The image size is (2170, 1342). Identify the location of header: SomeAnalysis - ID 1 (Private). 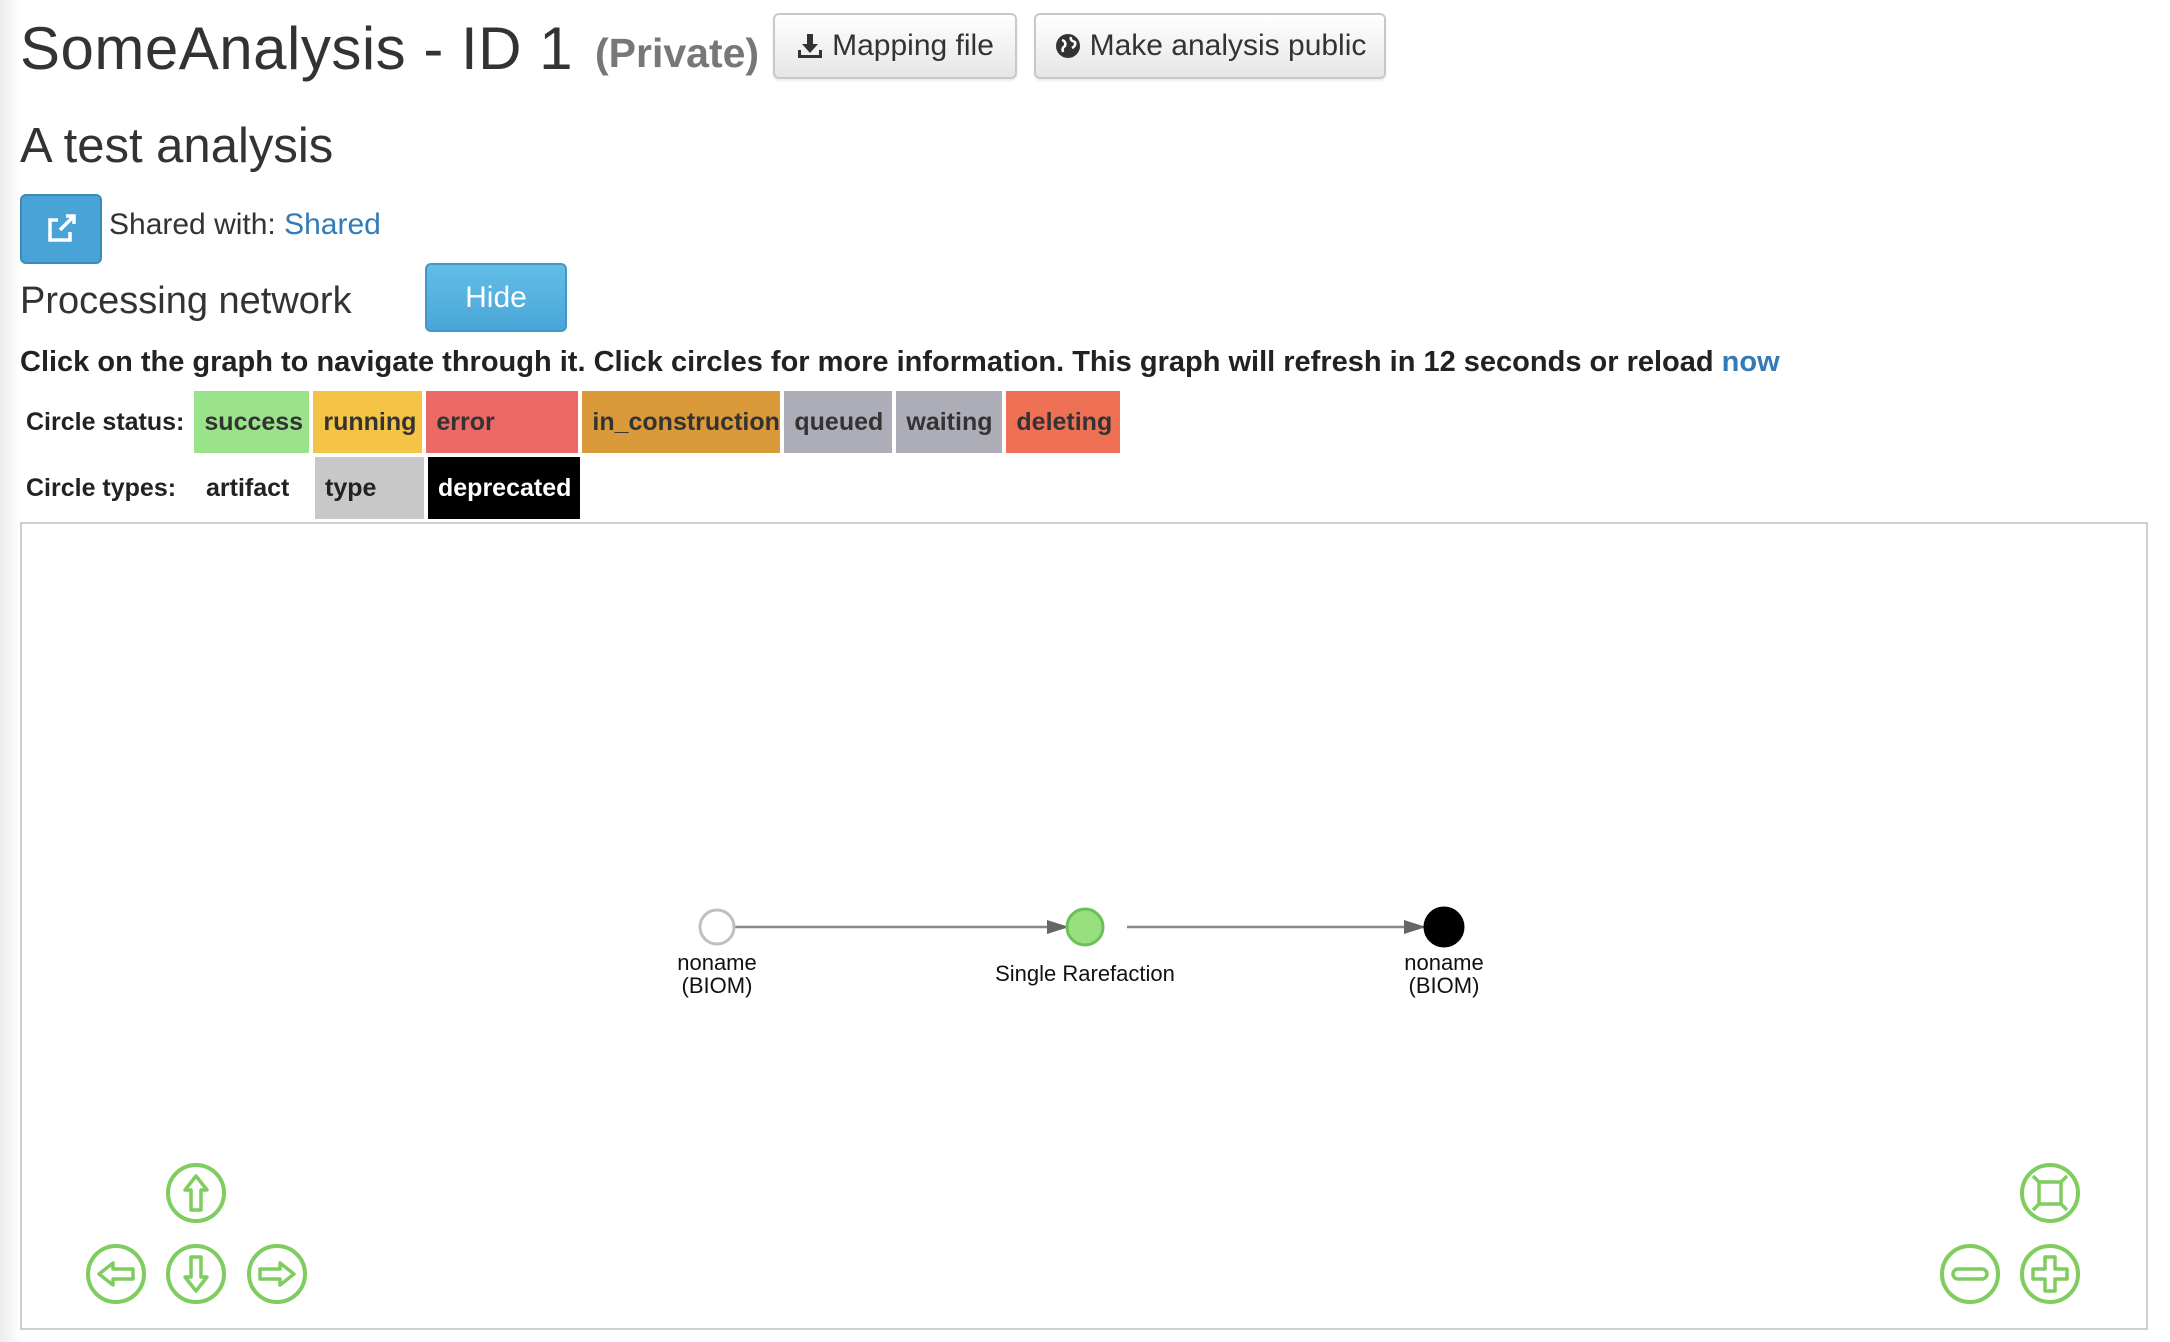
(389, 48).